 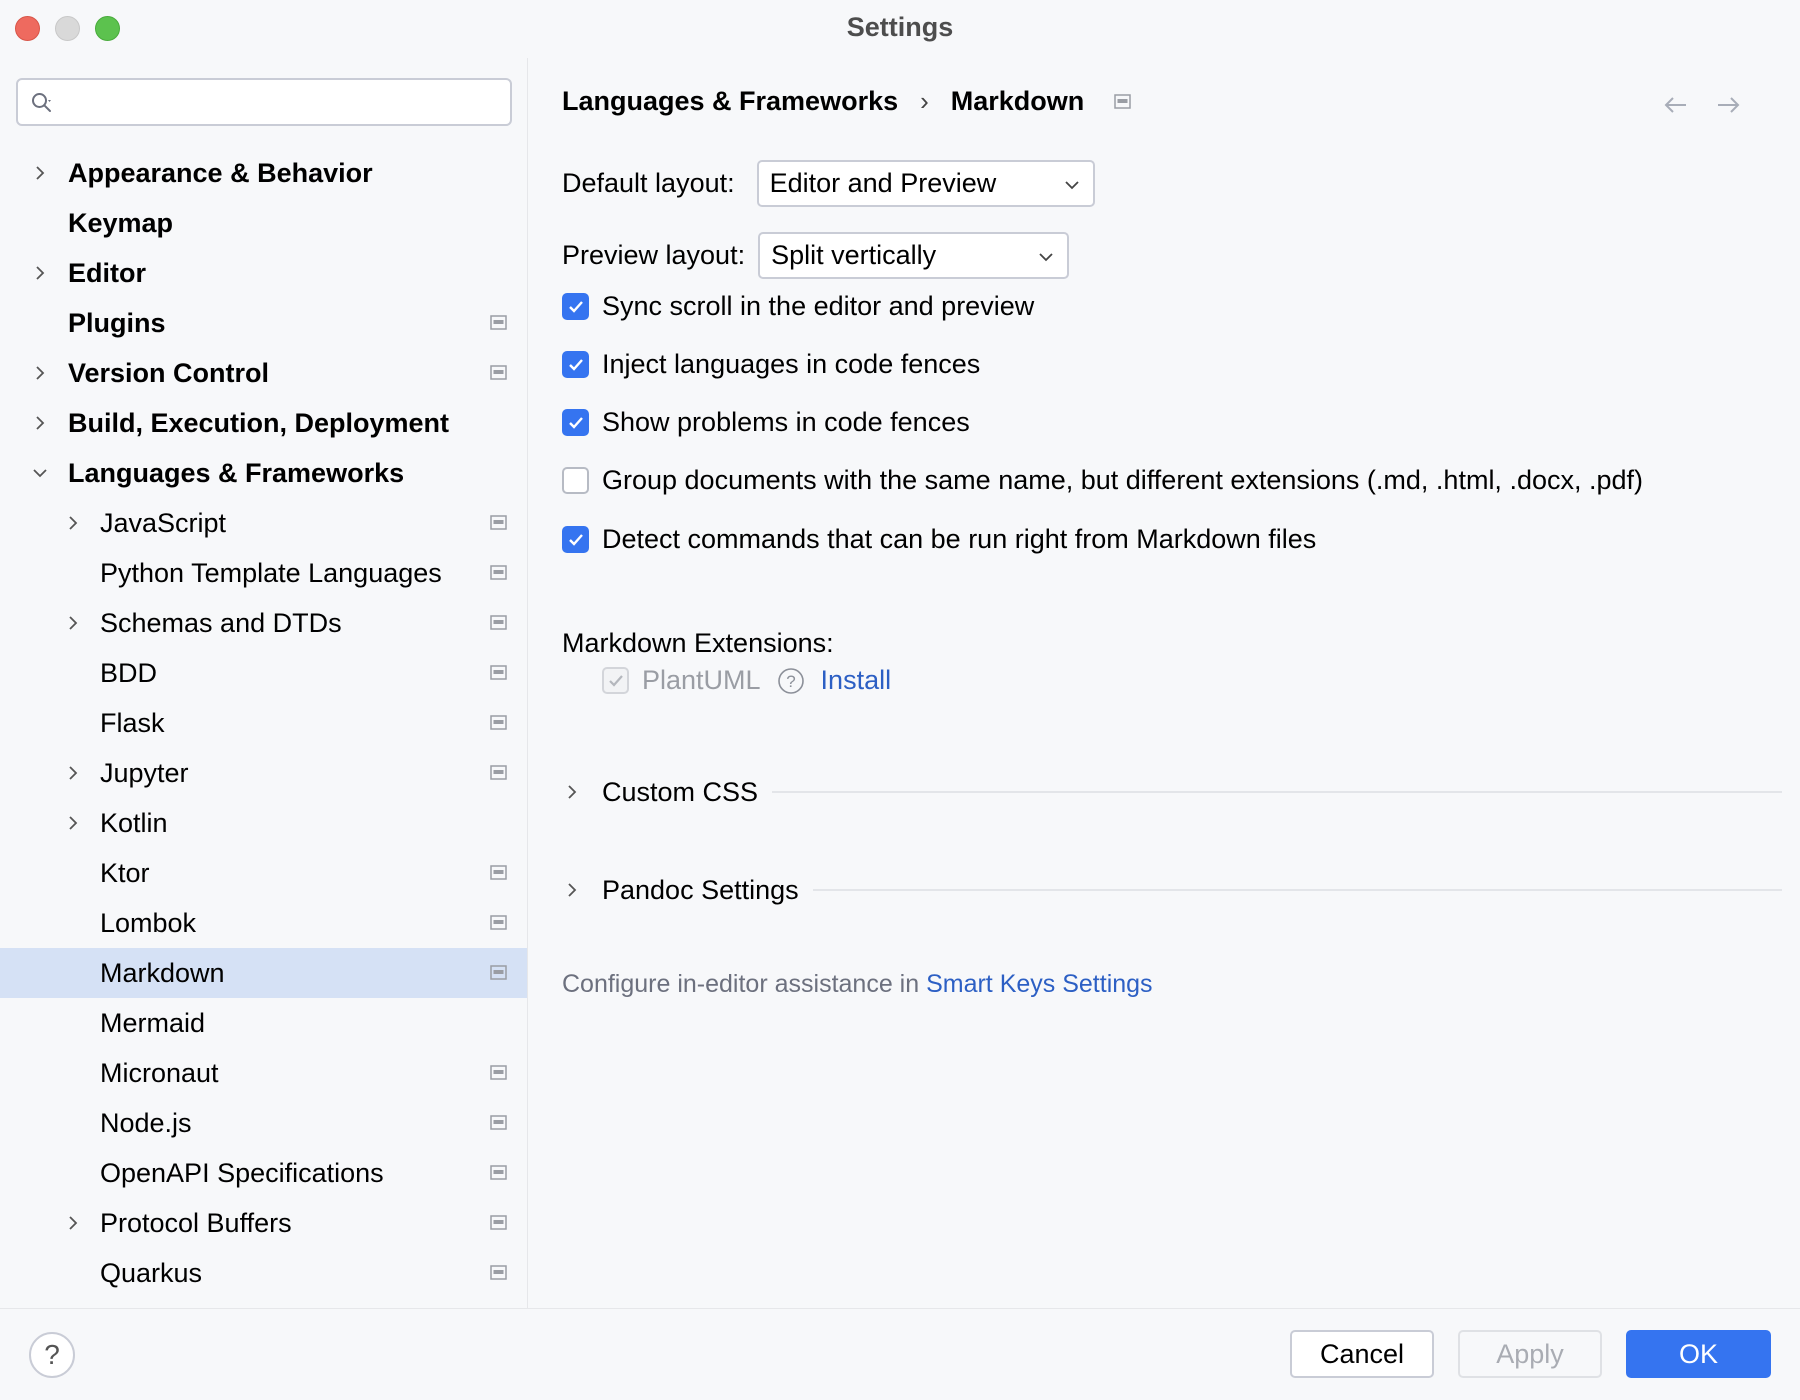 What do you see at coordinates (271, 572) in the screenshot?
I see `sidebar-item-label: Python Template Languages` at bounding box center [271, 572].